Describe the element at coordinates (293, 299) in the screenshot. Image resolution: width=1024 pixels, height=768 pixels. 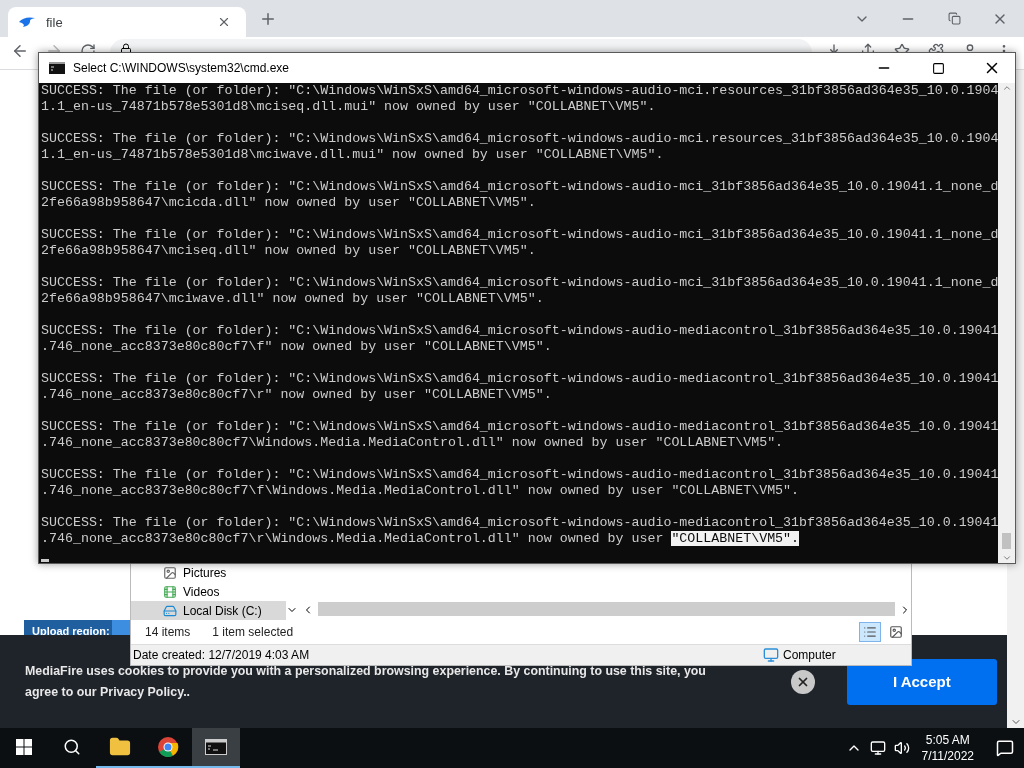
I see `console-line: 2fe66a98b958647\mciwave.dll" now owned by user "COLLABNET\VM5".` at that location.